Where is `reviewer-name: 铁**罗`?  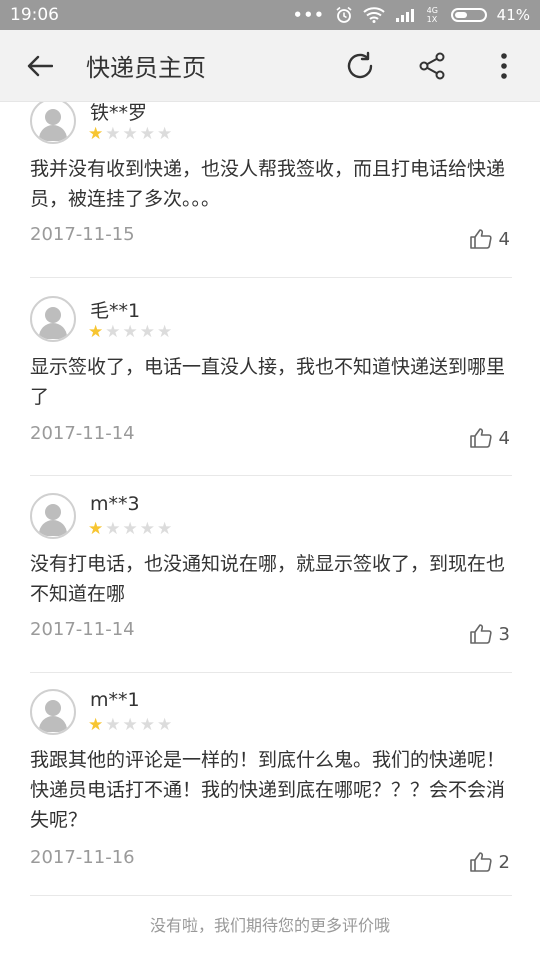
reviewer-name: 铁**罗 is located at coordinates (119, 113).